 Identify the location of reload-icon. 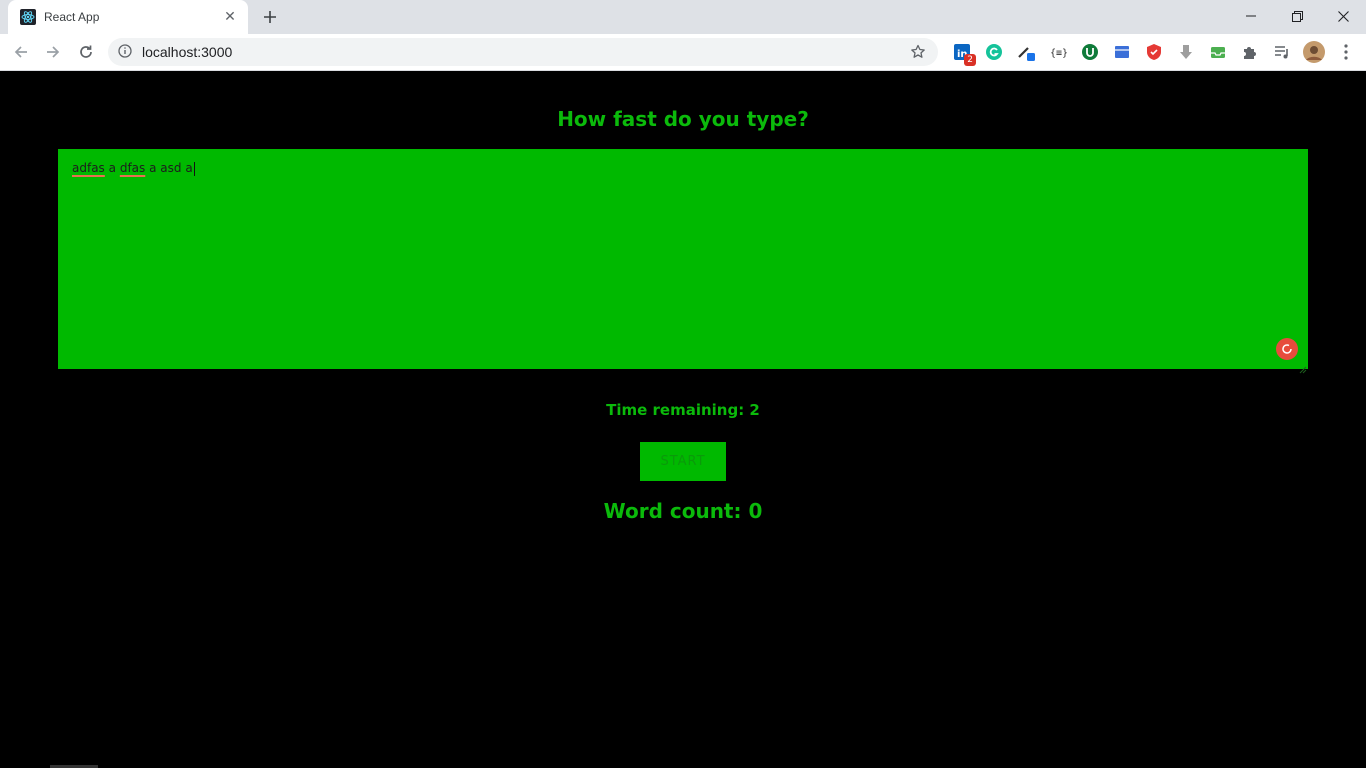
(86, 52).